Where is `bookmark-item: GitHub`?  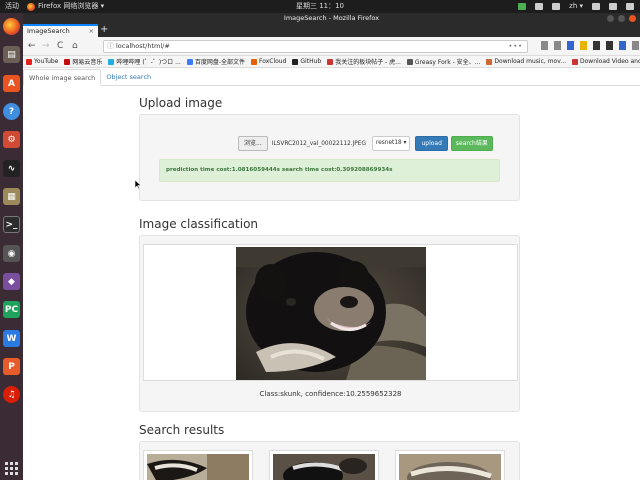 bookmark-item: GitHub is located at coordinates (306, 61).